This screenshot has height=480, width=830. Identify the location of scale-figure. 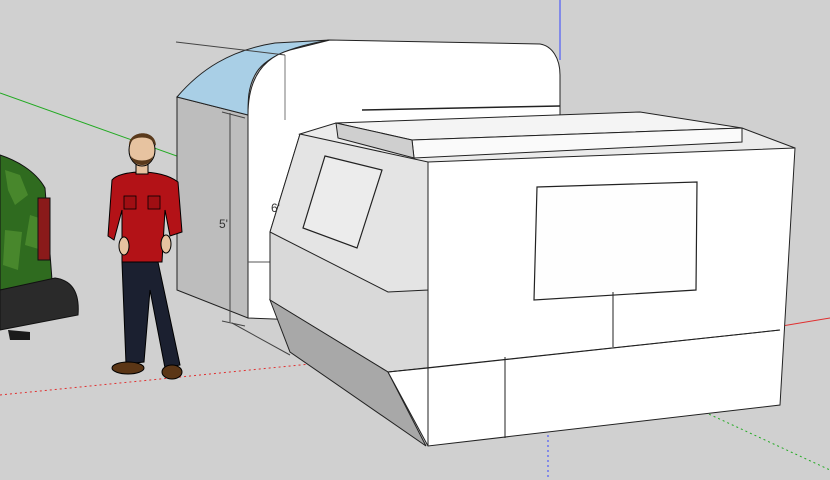
(145, 256).